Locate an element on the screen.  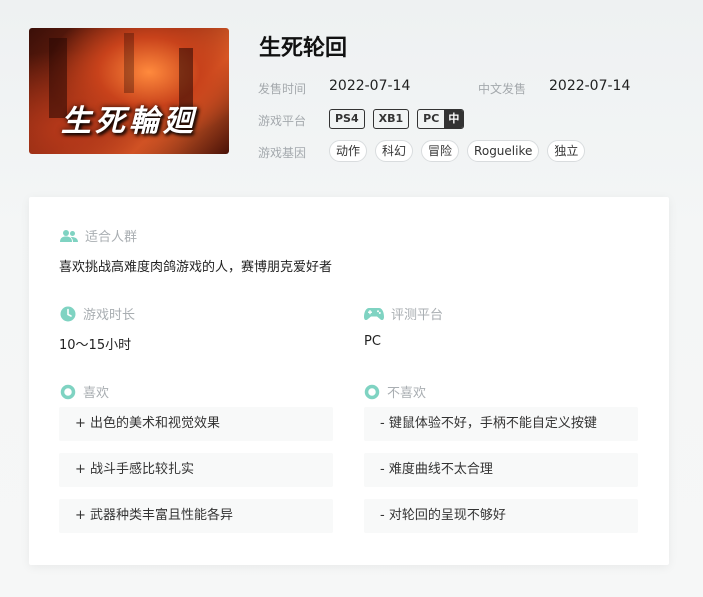
like-item: + 武器种类丰富且性能各异 is located at coordinates (196, 516).